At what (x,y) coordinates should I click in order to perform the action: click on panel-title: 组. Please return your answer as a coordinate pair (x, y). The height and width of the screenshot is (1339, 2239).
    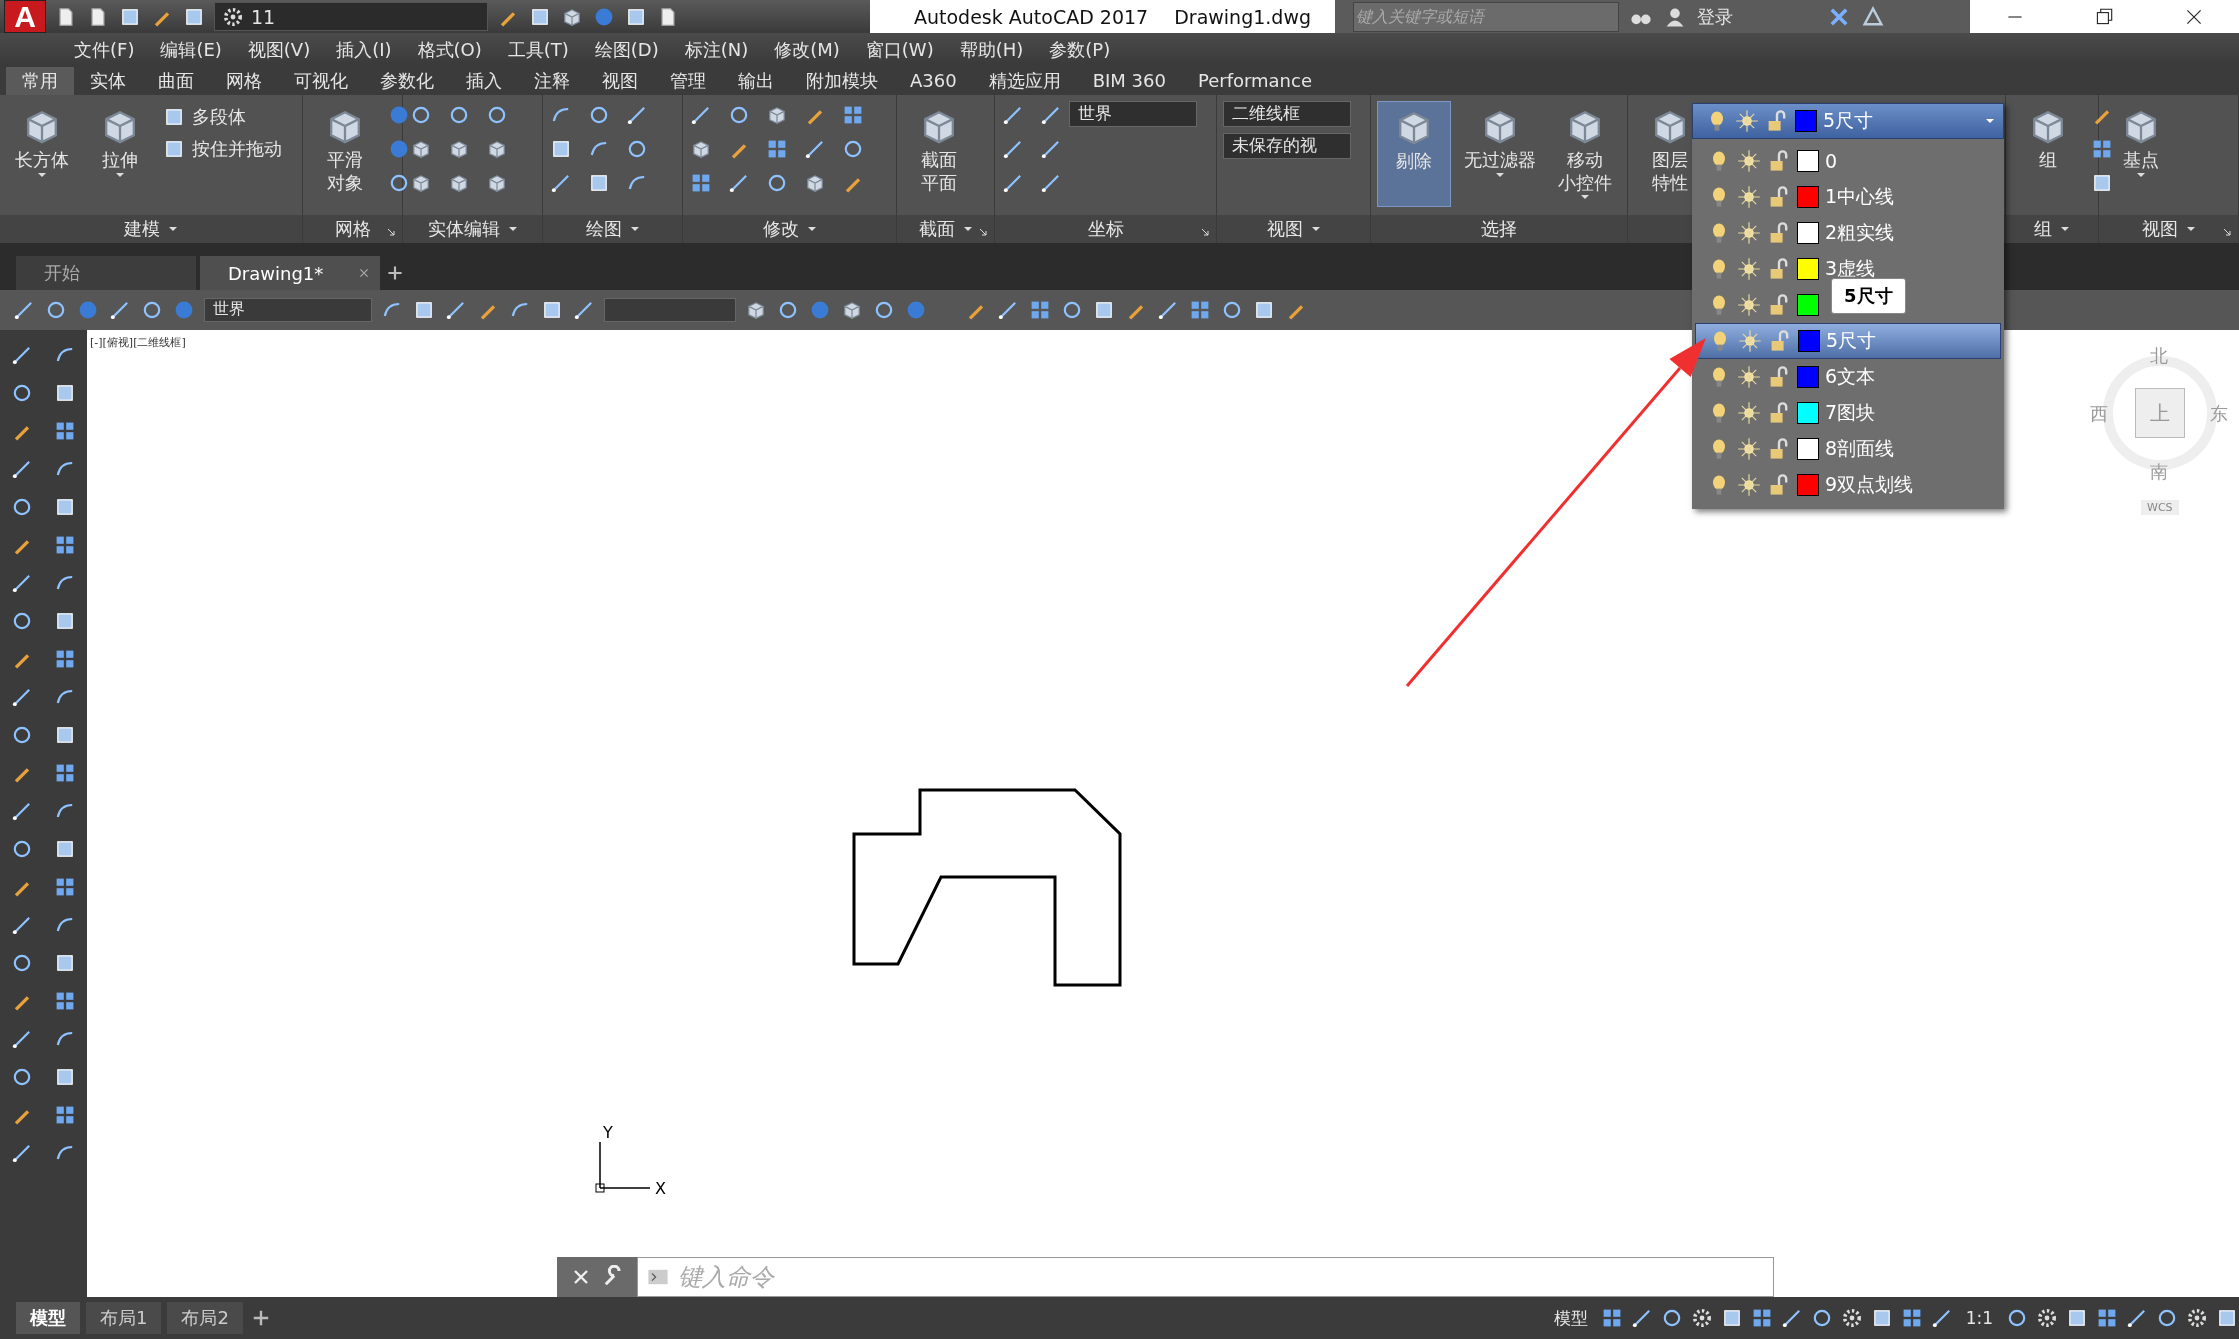
    Looking at the image, I should click on (2043, 229).